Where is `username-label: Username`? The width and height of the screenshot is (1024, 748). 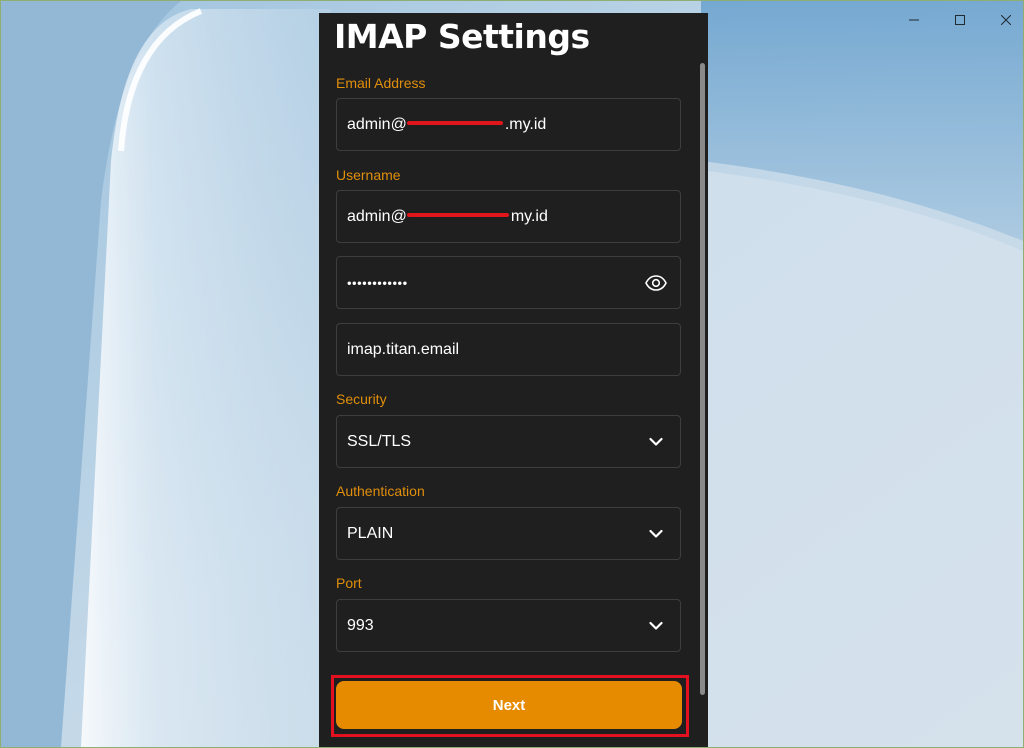 username-label: Username is located at coordinates (368, 175).